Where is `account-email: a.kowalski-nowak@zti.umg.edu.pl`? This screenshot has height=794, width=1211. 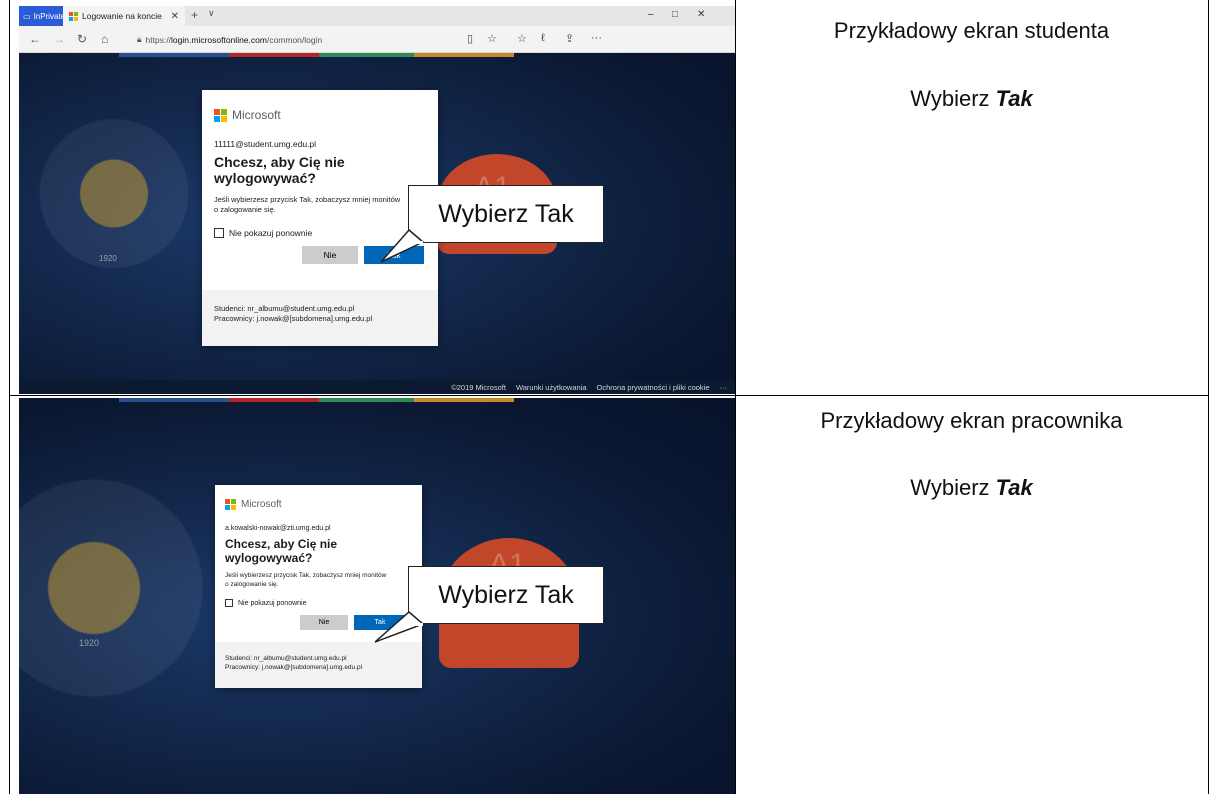
account-email: a.kowalski-nowak@zti.umg.edu.pl is located at coordinates (278, 528).